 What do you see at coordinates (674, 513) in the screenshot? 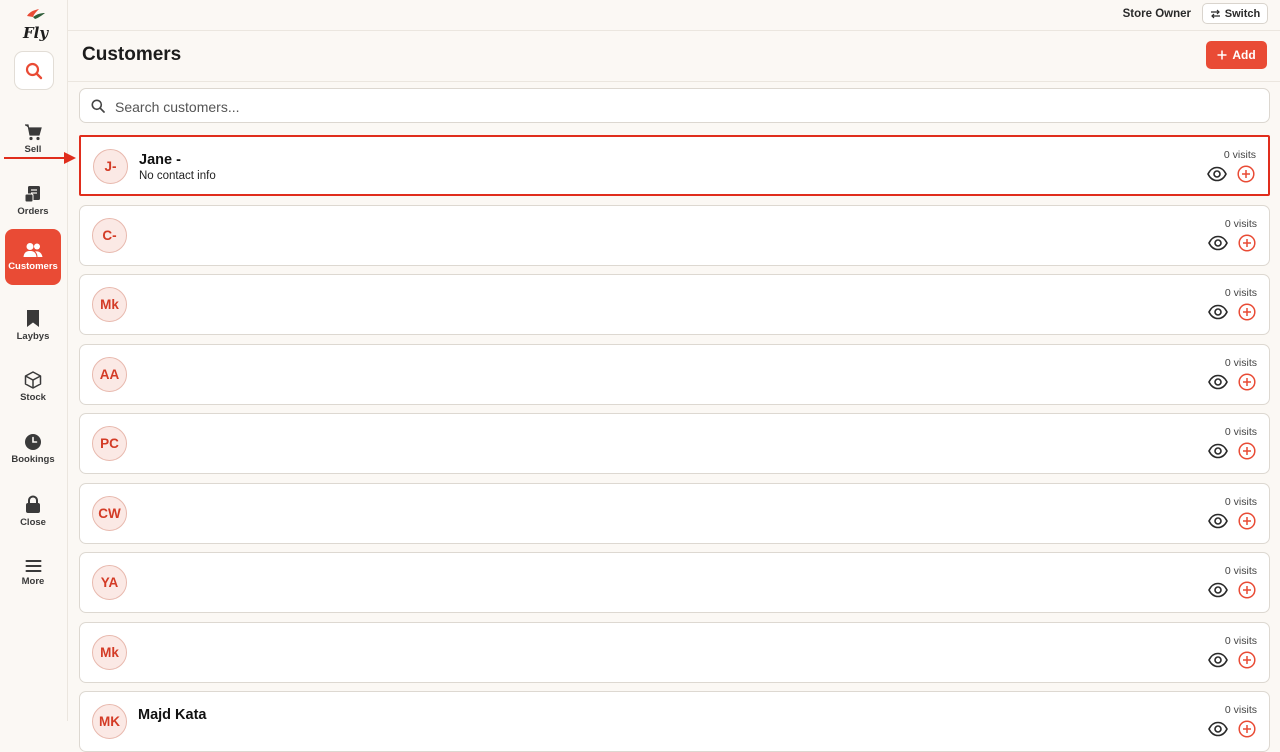
I see `customer-row: CW 0 visits` at bounding box center [674, 513].